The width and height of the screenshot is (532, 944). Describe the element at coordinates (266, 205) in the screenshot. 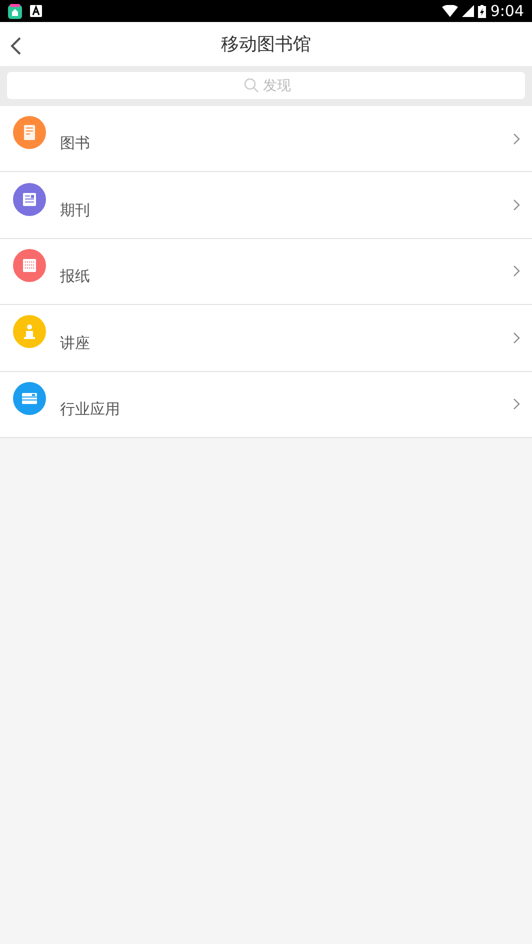

I see `list-item: 期刊` at that location.